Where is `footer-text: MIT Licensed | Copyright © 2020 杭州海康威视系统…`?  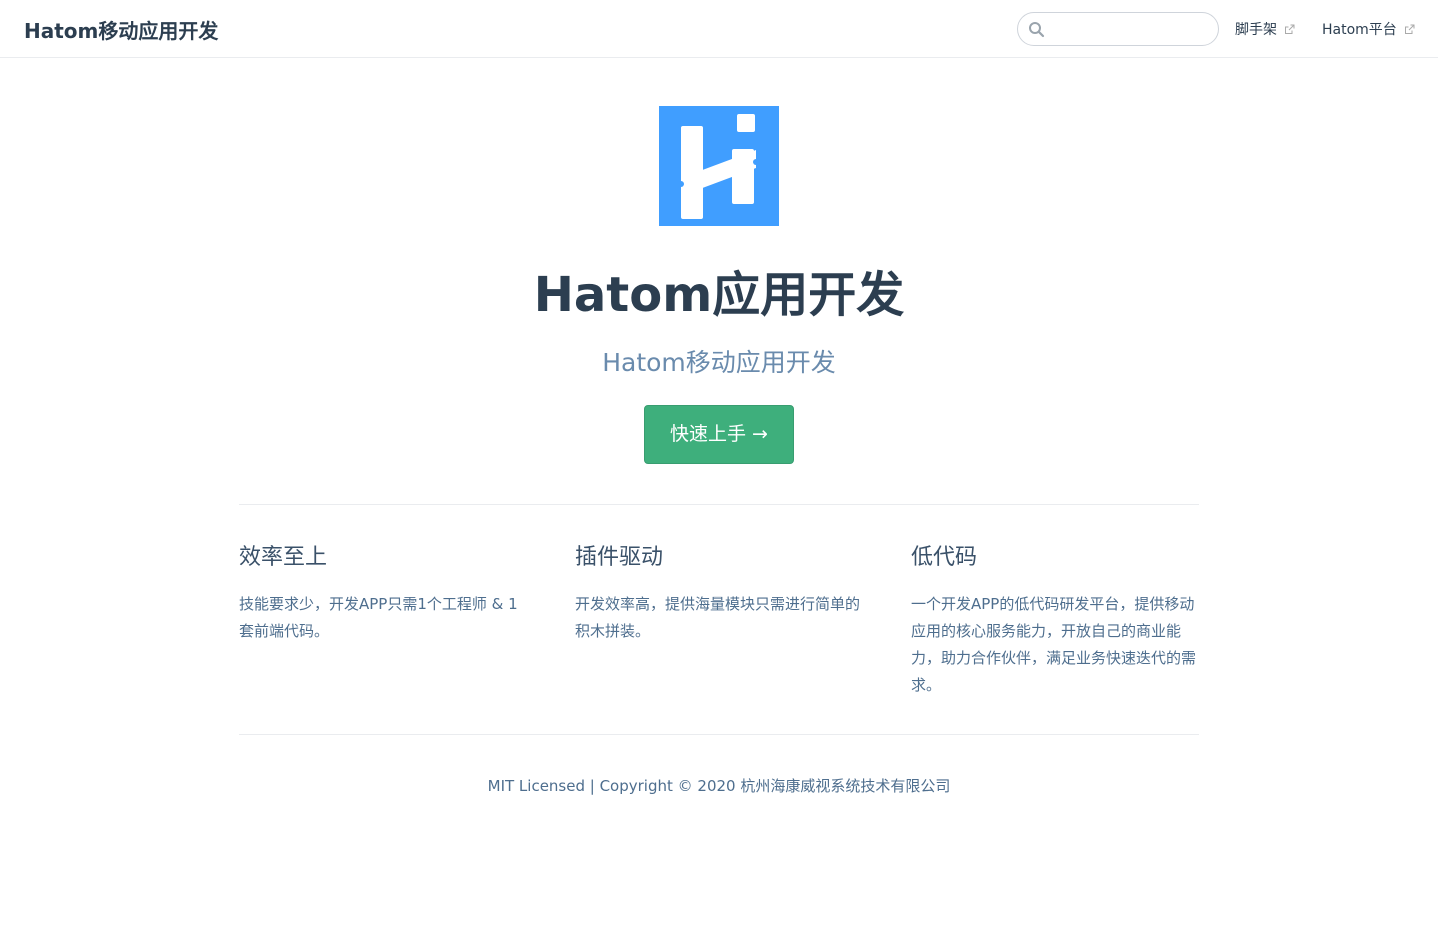 footer-text: MIT Licensed | Copyright © 2020 杭州海康威视系统… is located at coordinates (719, 786).